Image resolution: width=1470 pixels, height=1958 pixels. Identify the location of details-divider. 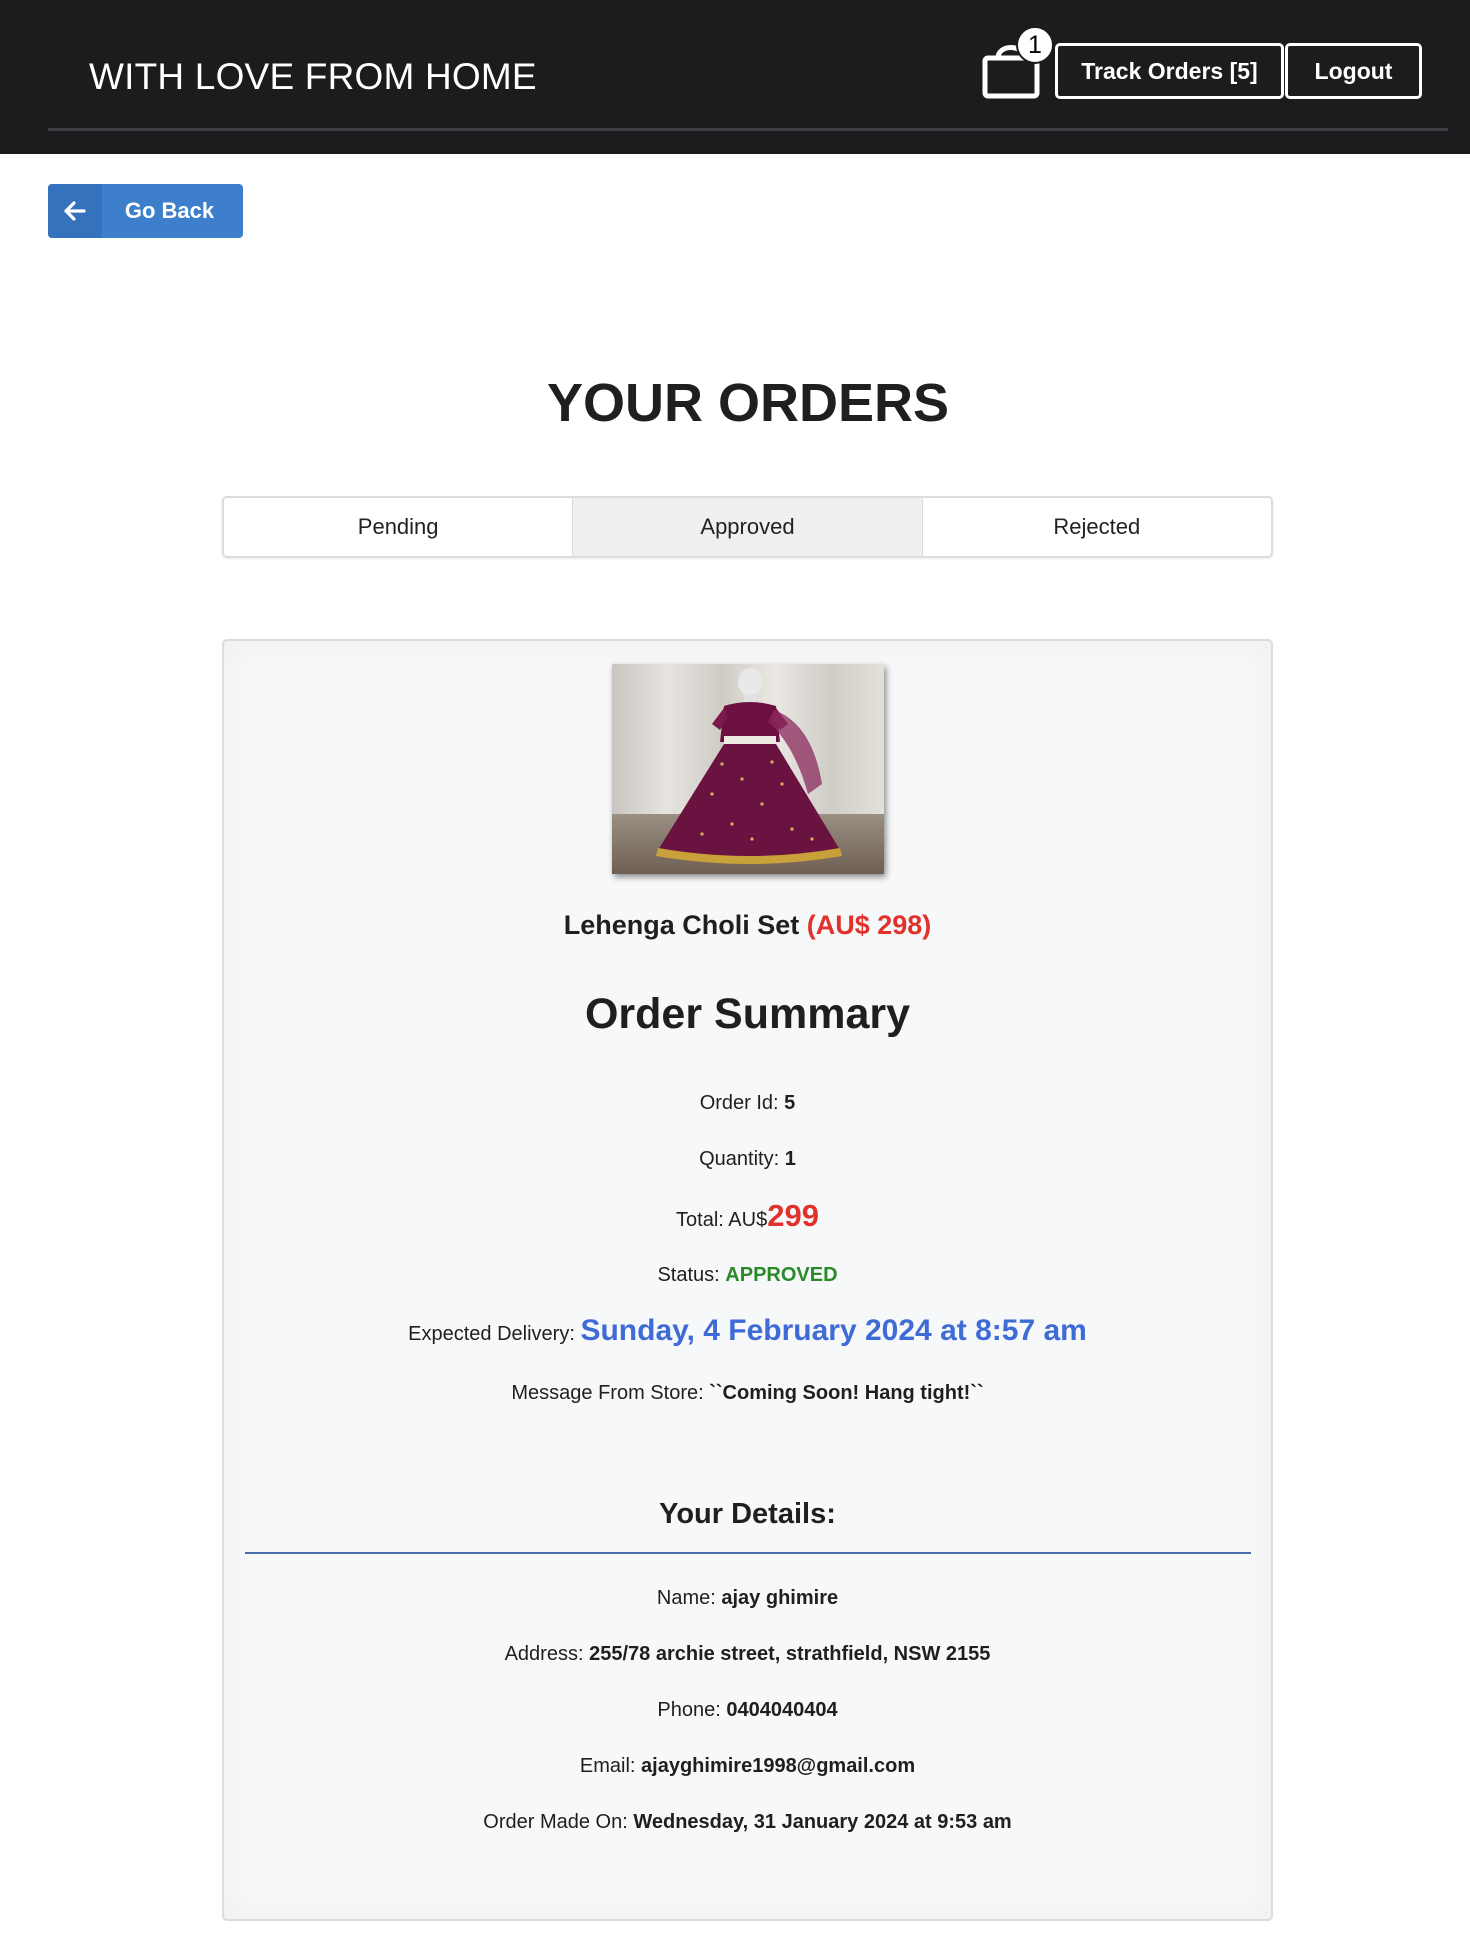
(748, 1553).